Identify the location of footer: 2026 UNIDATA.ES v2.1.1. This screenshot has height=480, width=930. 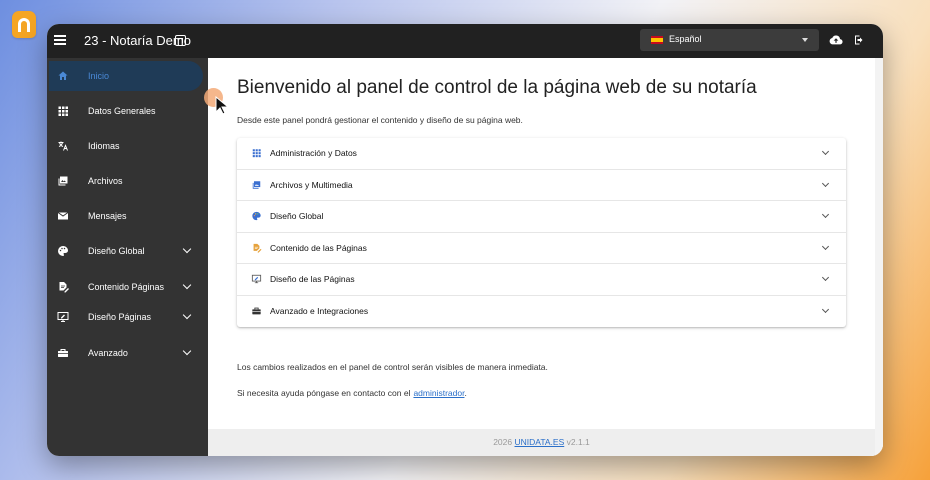
(541, 442).